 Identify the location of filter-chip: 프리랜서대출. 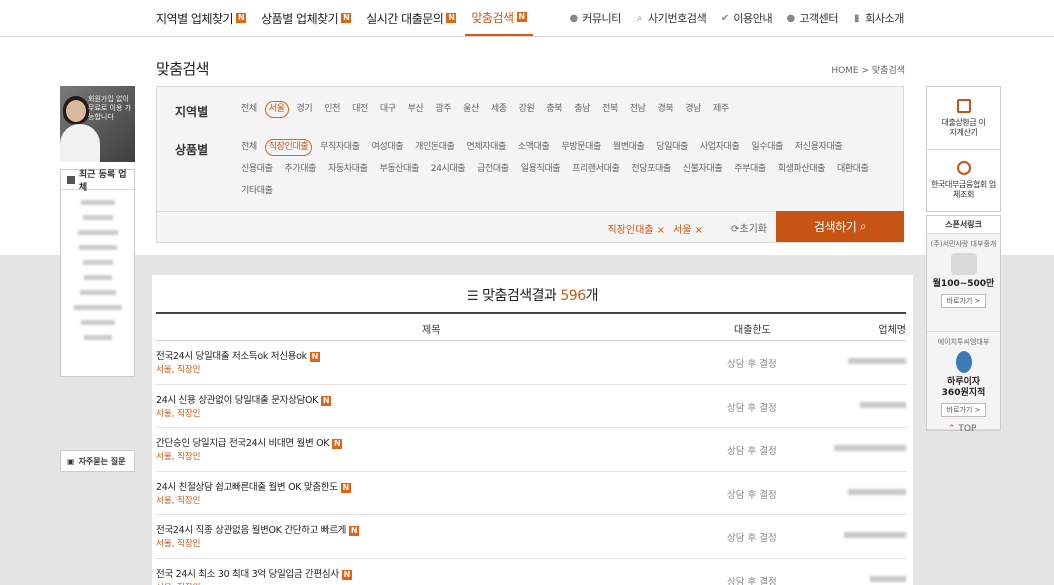
(595, 169).